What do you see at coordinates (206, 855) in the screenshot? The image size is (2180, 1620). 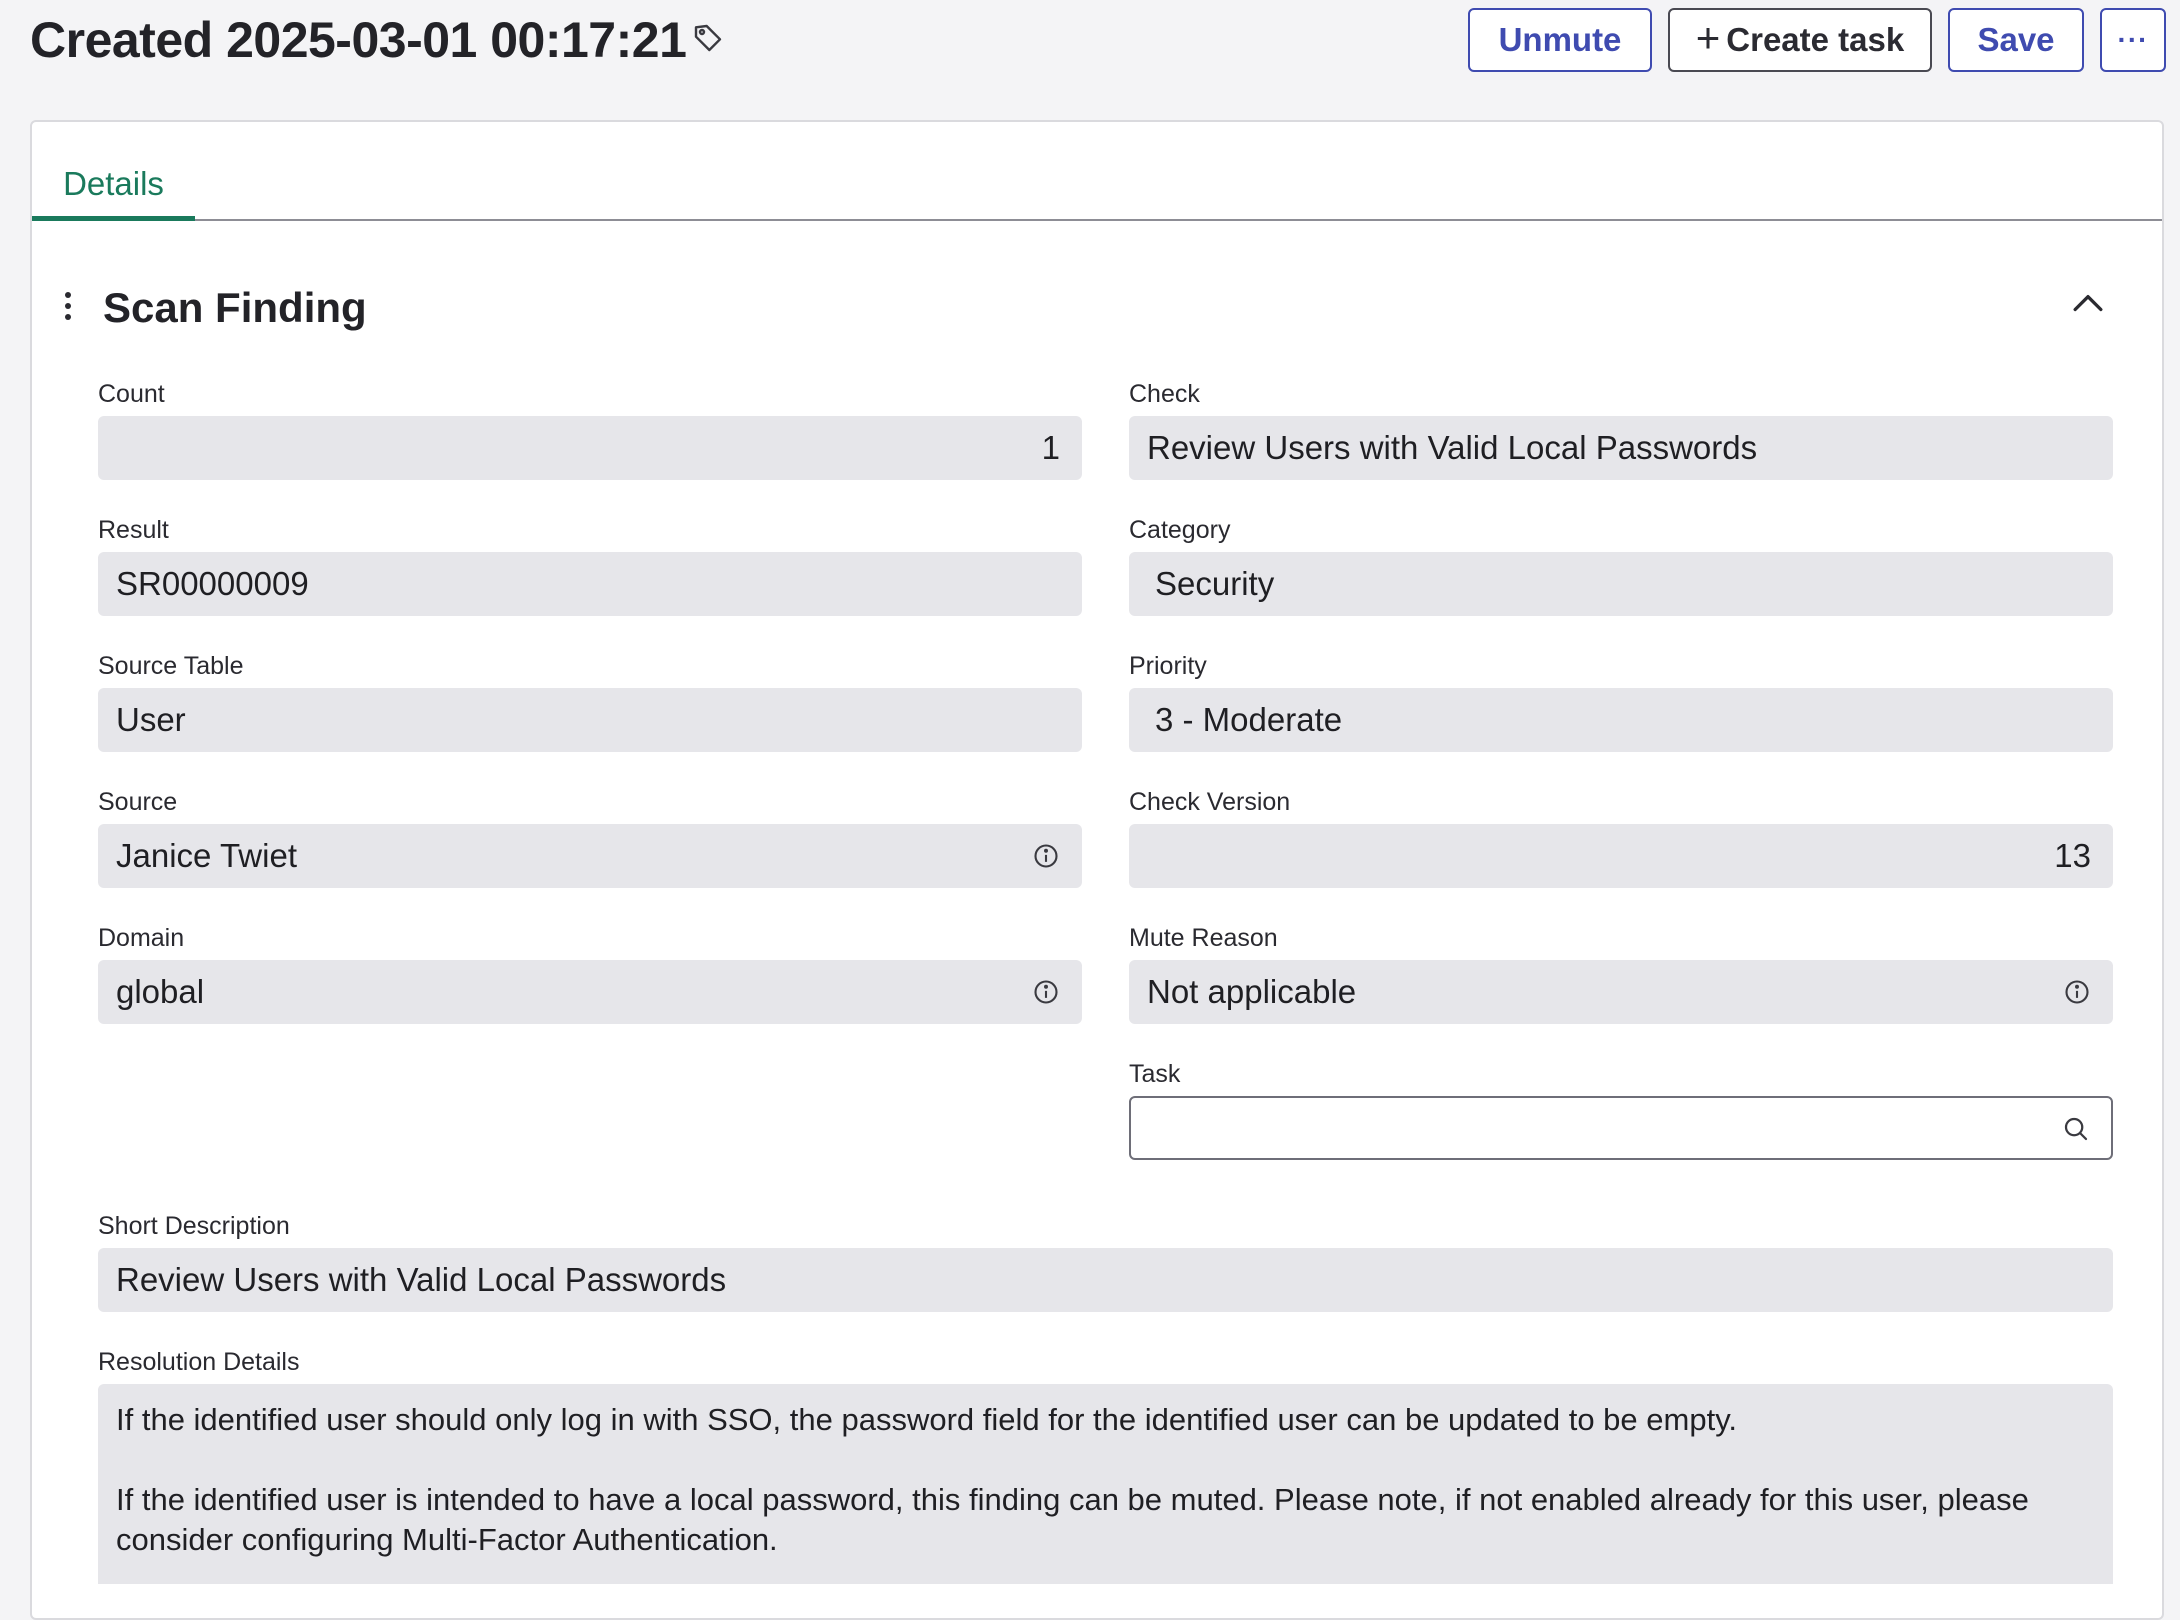 I see `source-value: Janice Twiet` at bounding box center [206, 855].